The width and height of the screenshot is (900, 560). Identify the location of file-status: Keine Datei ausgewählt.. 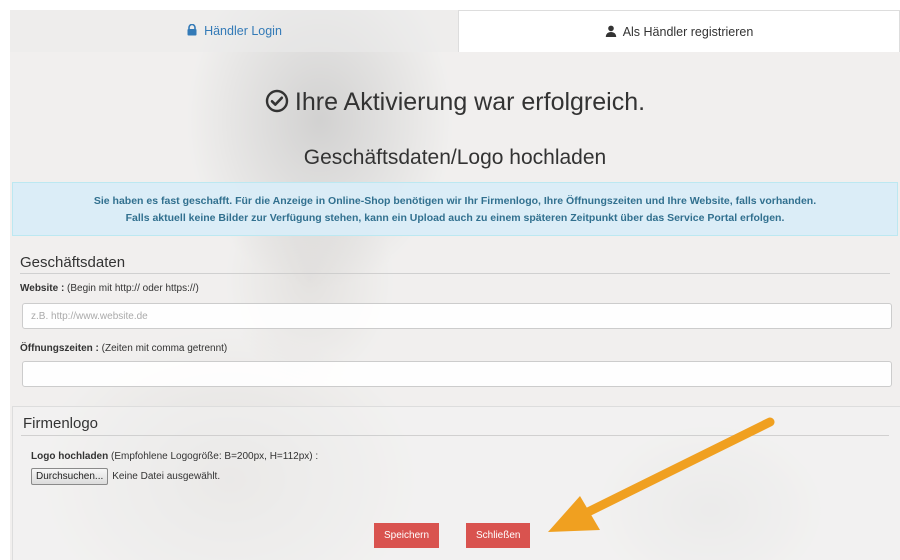
(166, 476).